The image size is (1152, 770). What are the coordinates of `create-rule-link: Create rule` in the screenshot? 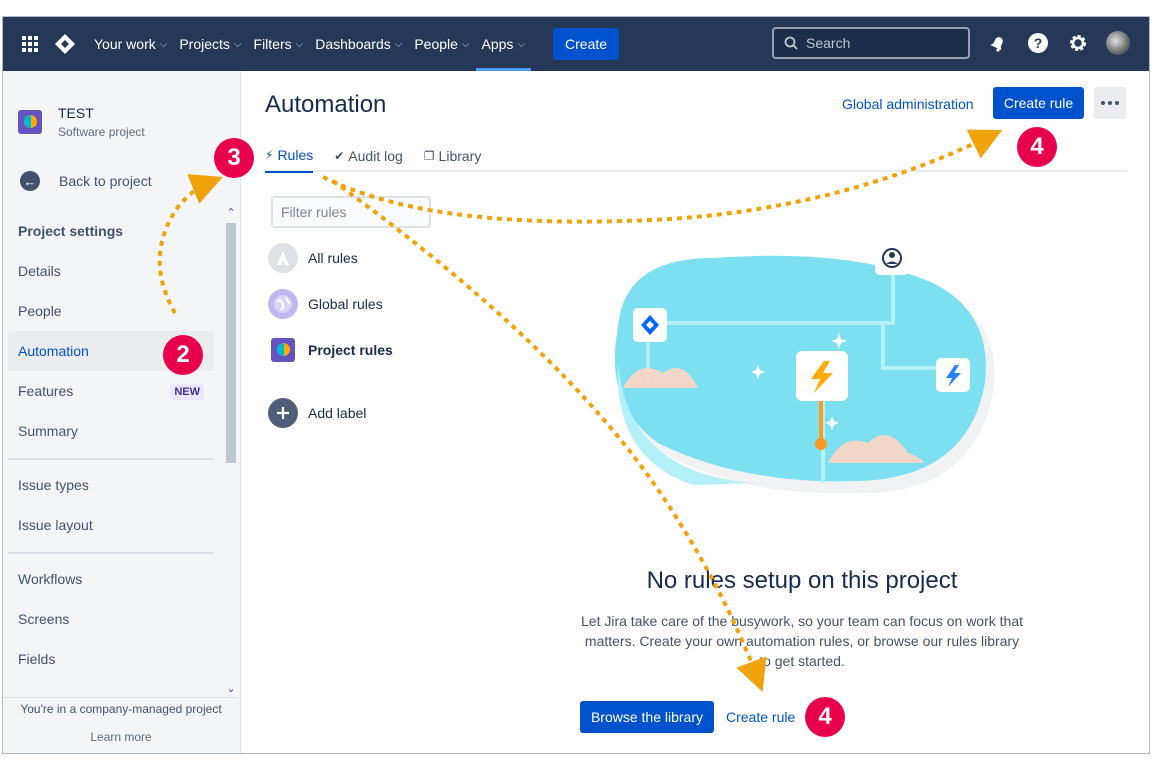 It's located at (760, 717).